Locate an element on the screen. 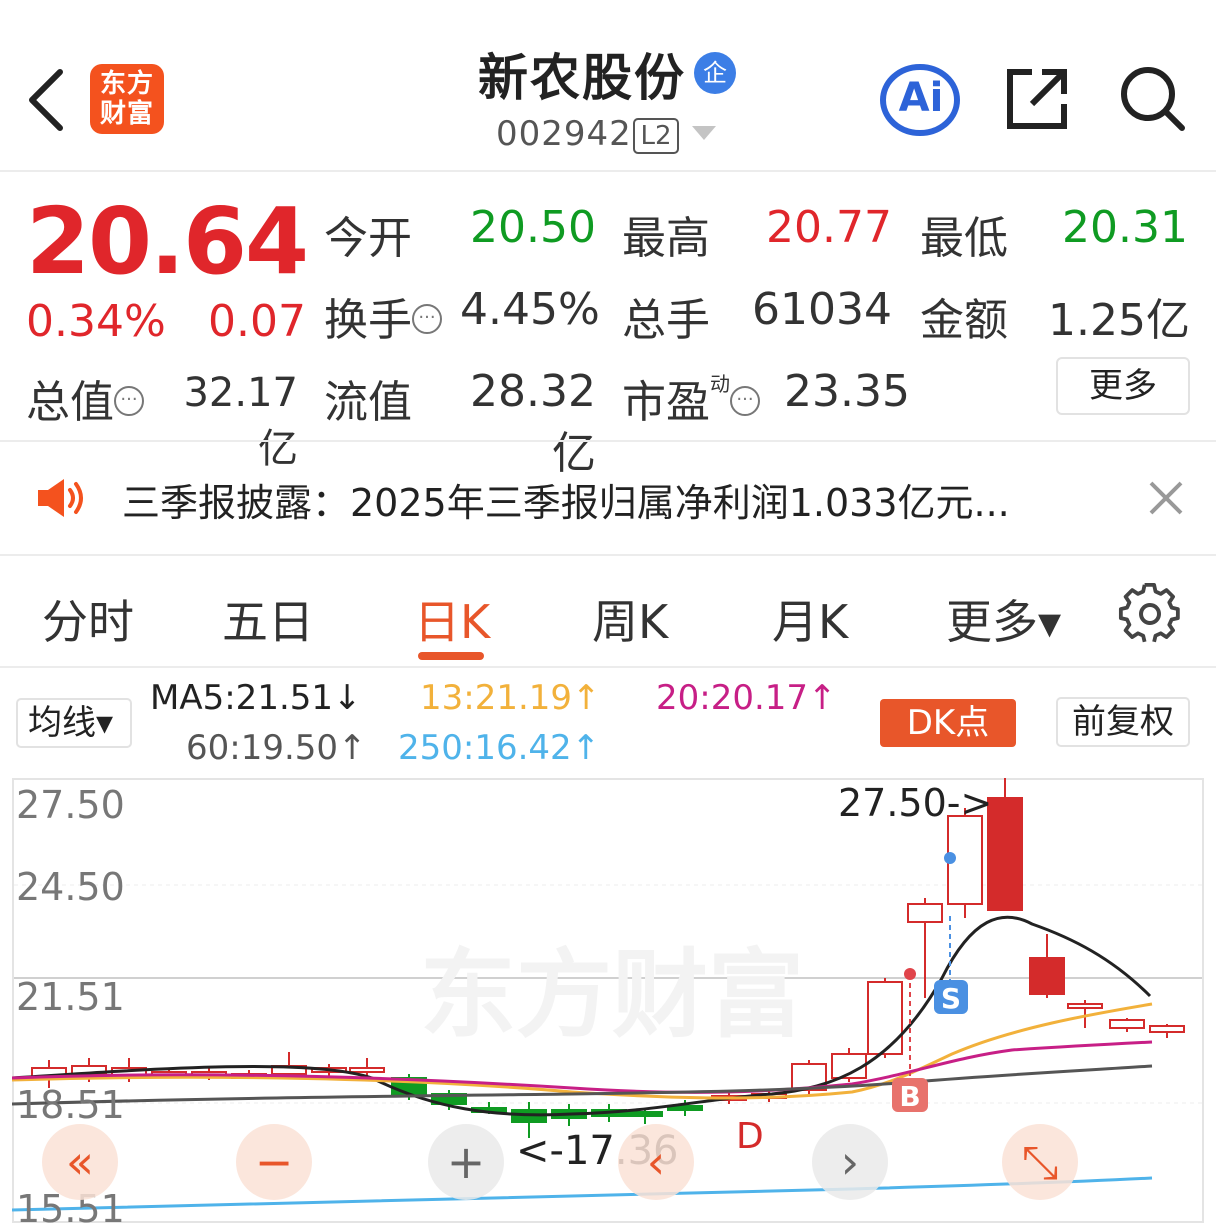 Image resolution: width=1216 pixels, height=1223 pixels. ai-label: Ai is located at coordinates (921, 98).